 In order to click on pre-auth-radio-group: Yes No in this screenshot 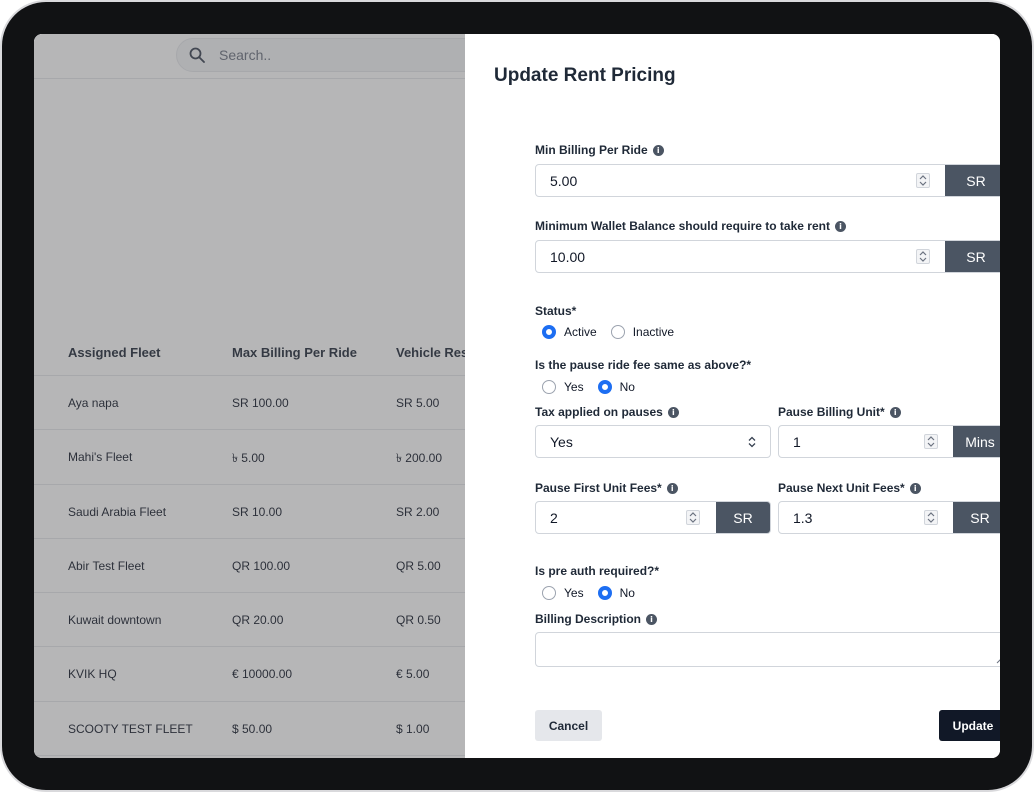, I will do `click(595, 593)`.